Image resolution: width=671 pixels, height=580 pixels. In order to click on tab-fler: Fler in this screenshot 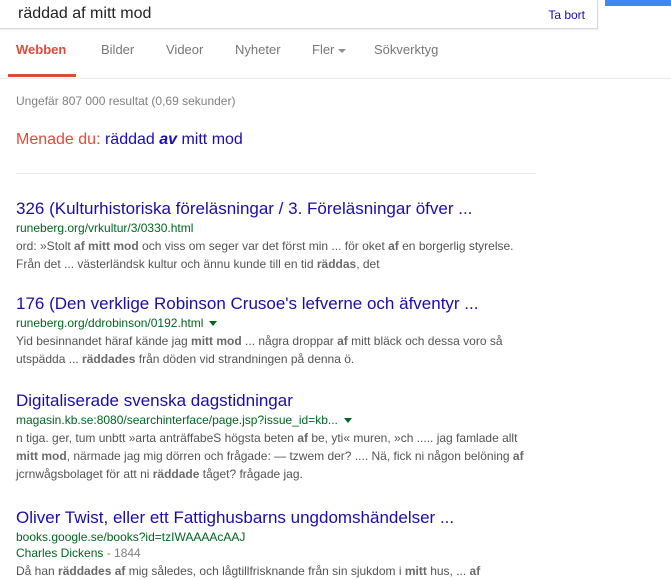, I will do `click(329, 49)`.